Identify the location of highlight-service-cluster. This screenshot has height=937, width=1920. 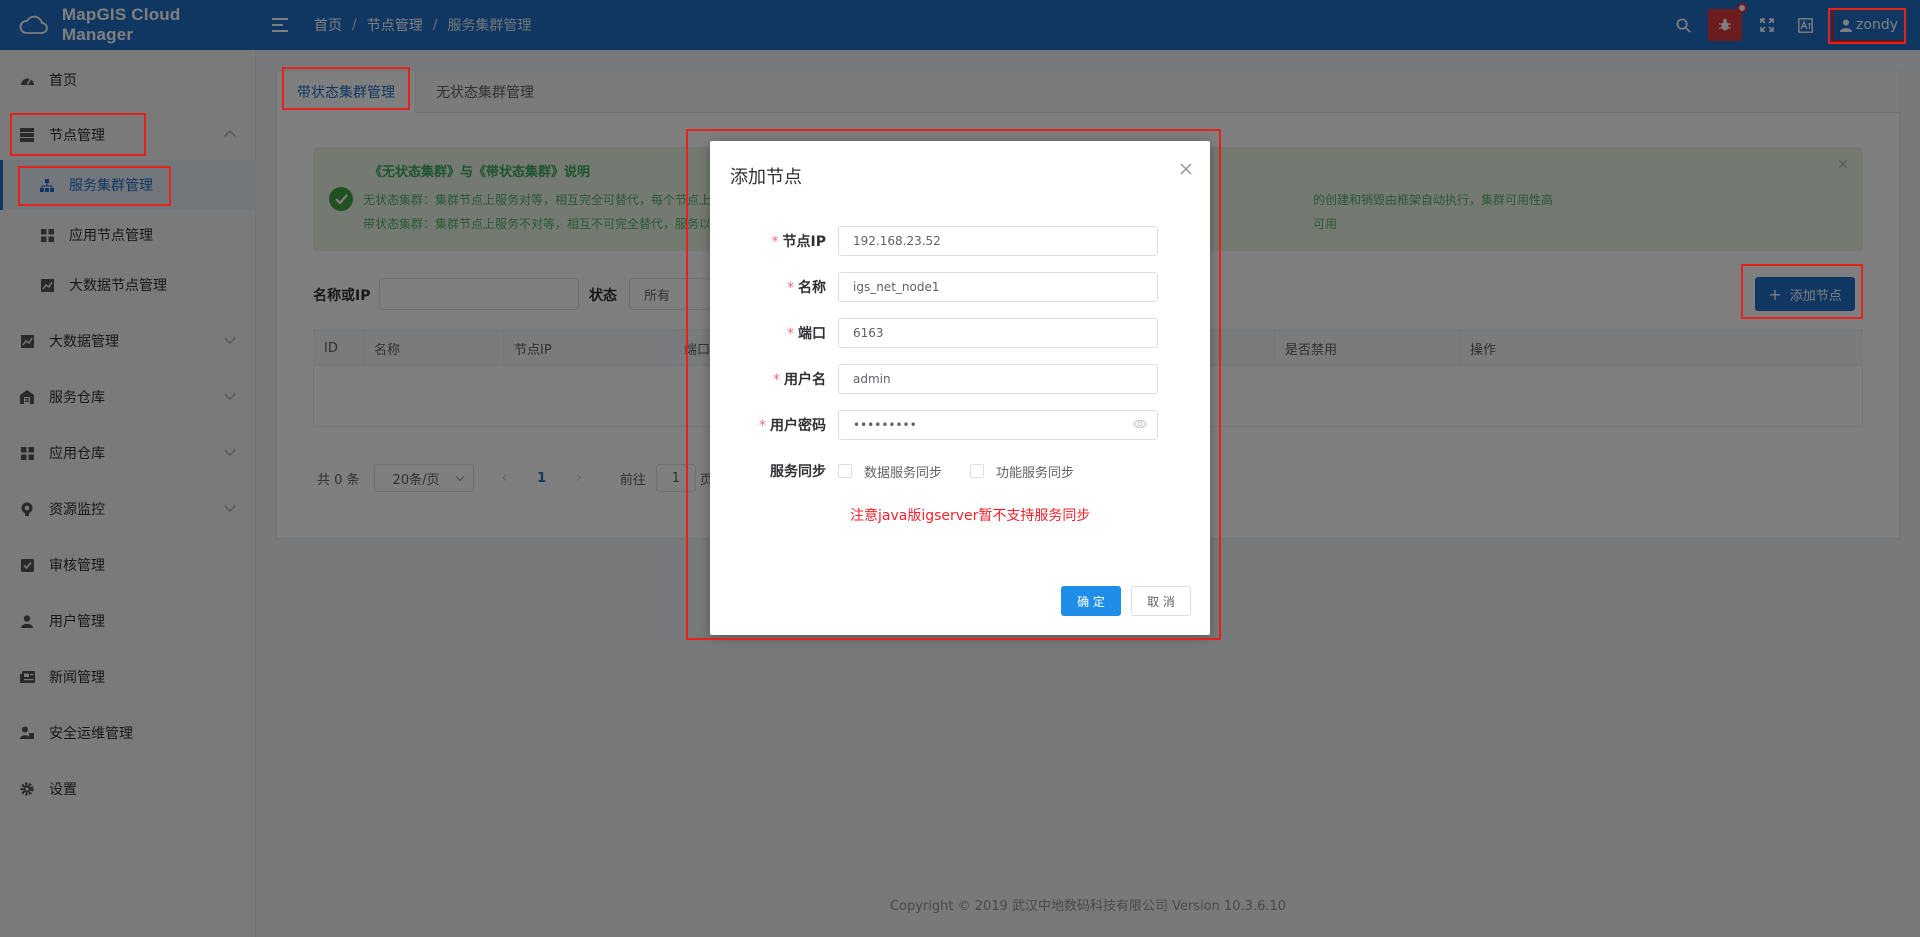
(94, 186).